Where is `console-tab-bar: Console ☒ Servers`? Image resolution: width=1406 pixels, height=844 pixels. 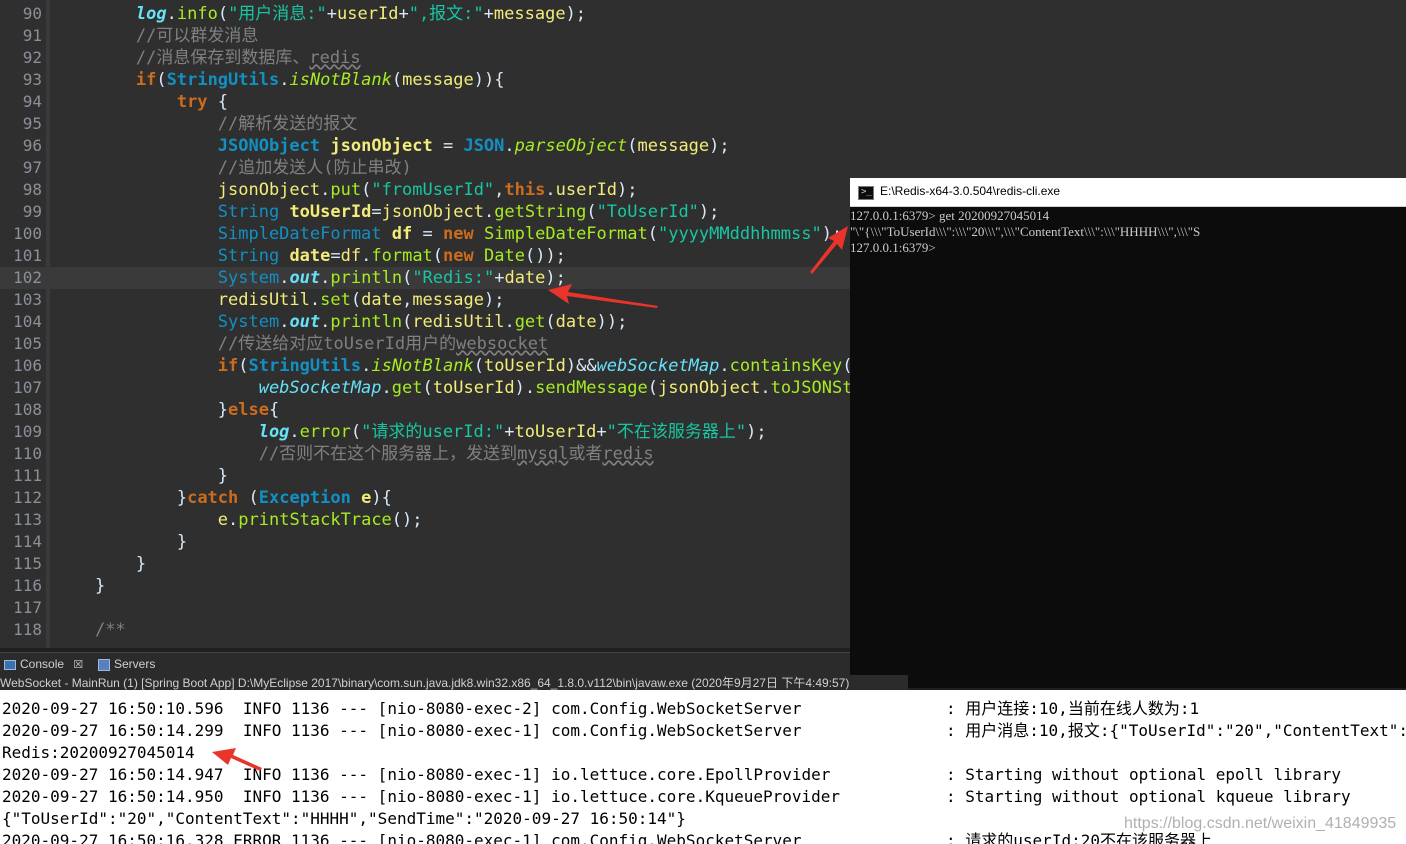 console-tab-bar: Console ☒ Servers is located at coordinates (425, 663).